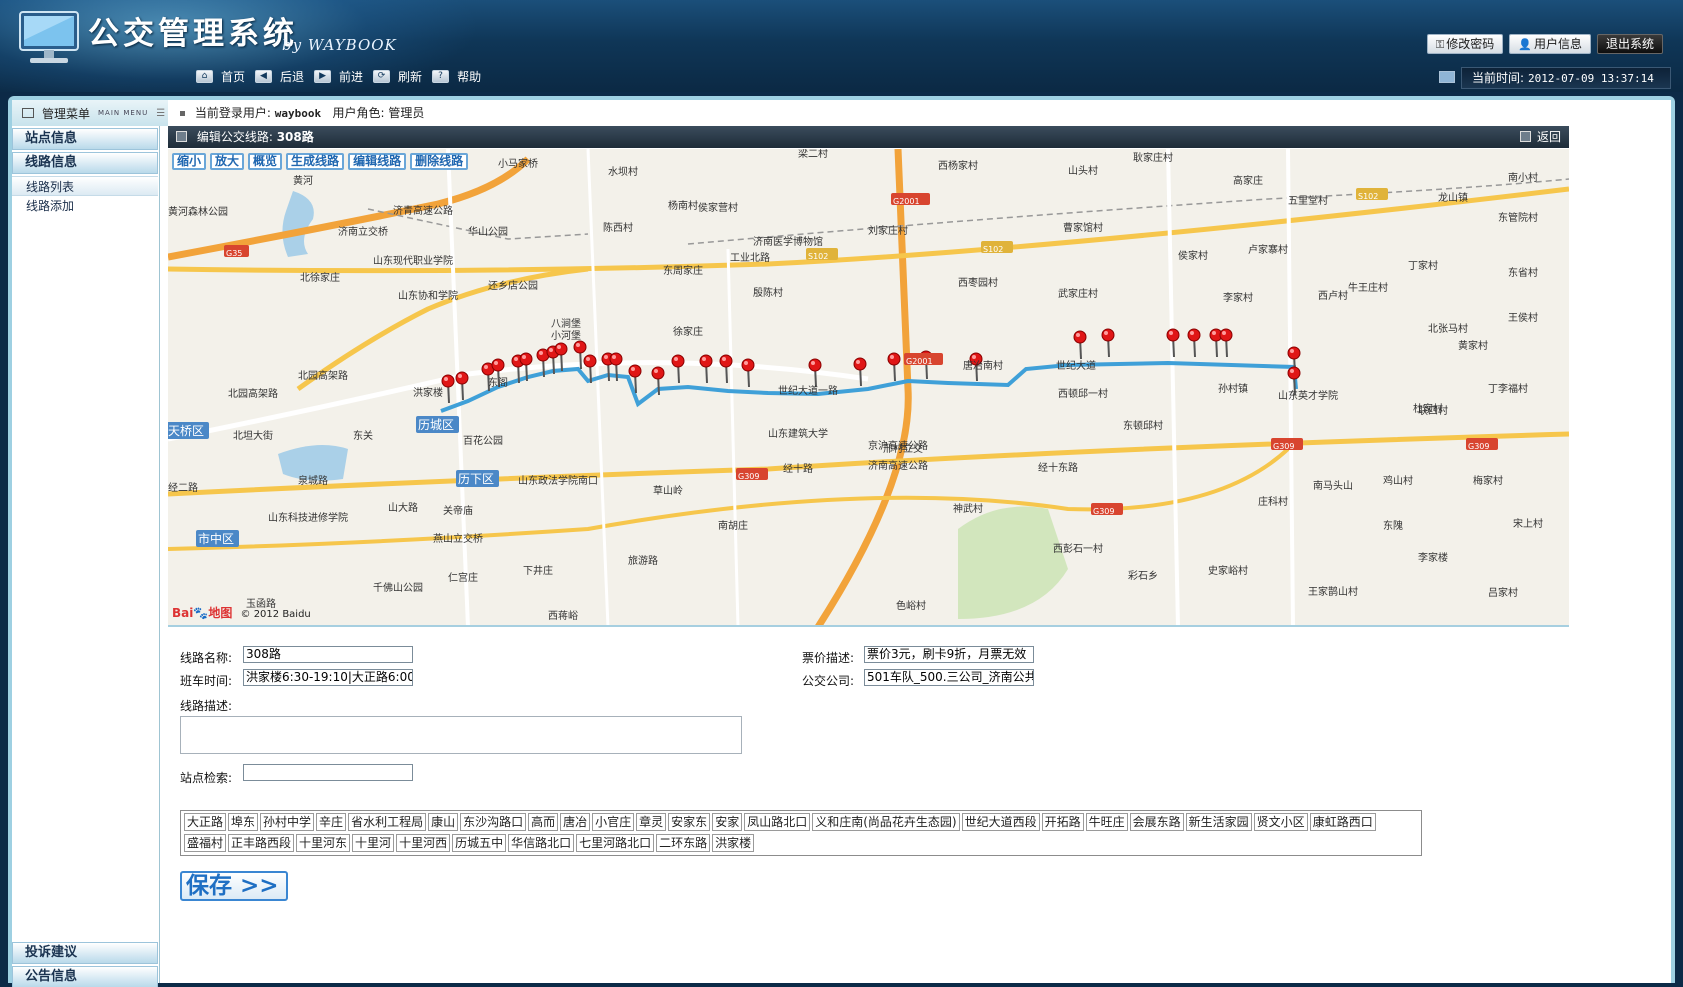  I want to click on station-chip: 东沙沟路口, so click(493, 822).